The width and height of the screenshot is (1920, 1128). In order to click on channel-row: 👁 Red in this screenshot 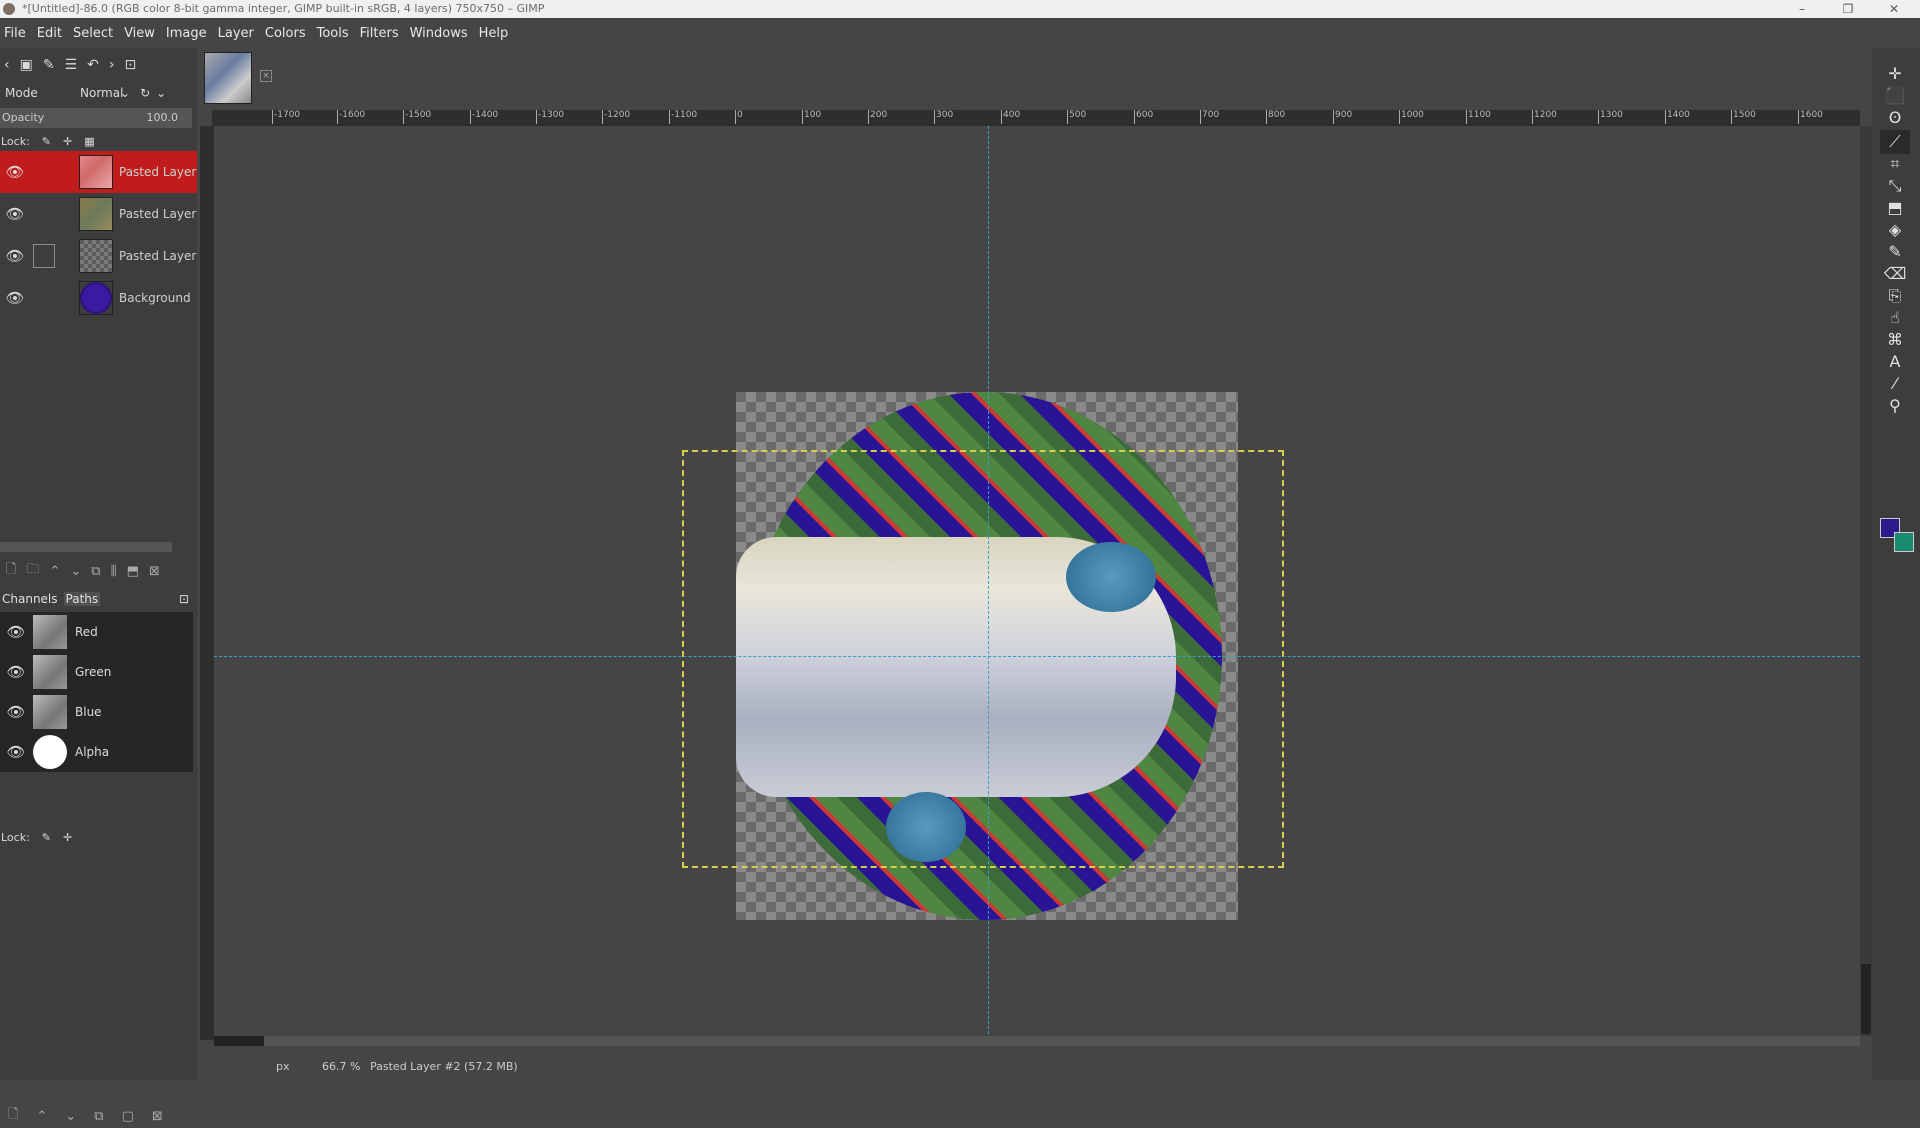, I will do `click(96, 632)`.